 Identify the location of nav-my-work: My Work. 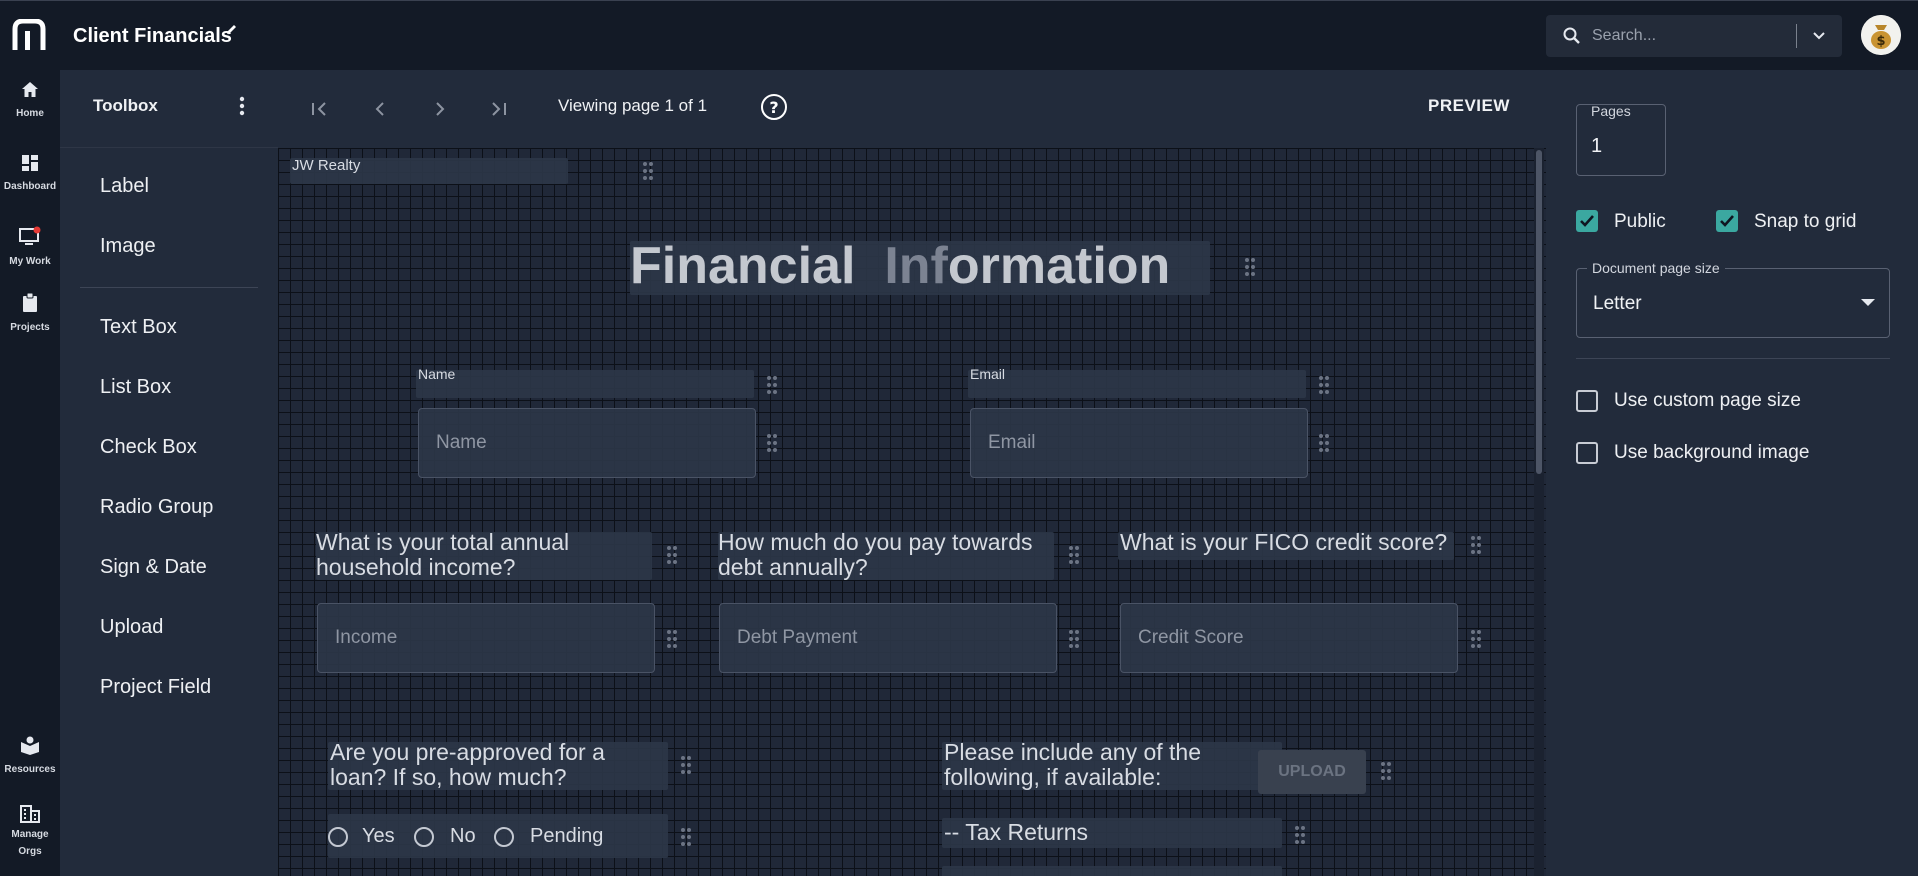
(30, 248).